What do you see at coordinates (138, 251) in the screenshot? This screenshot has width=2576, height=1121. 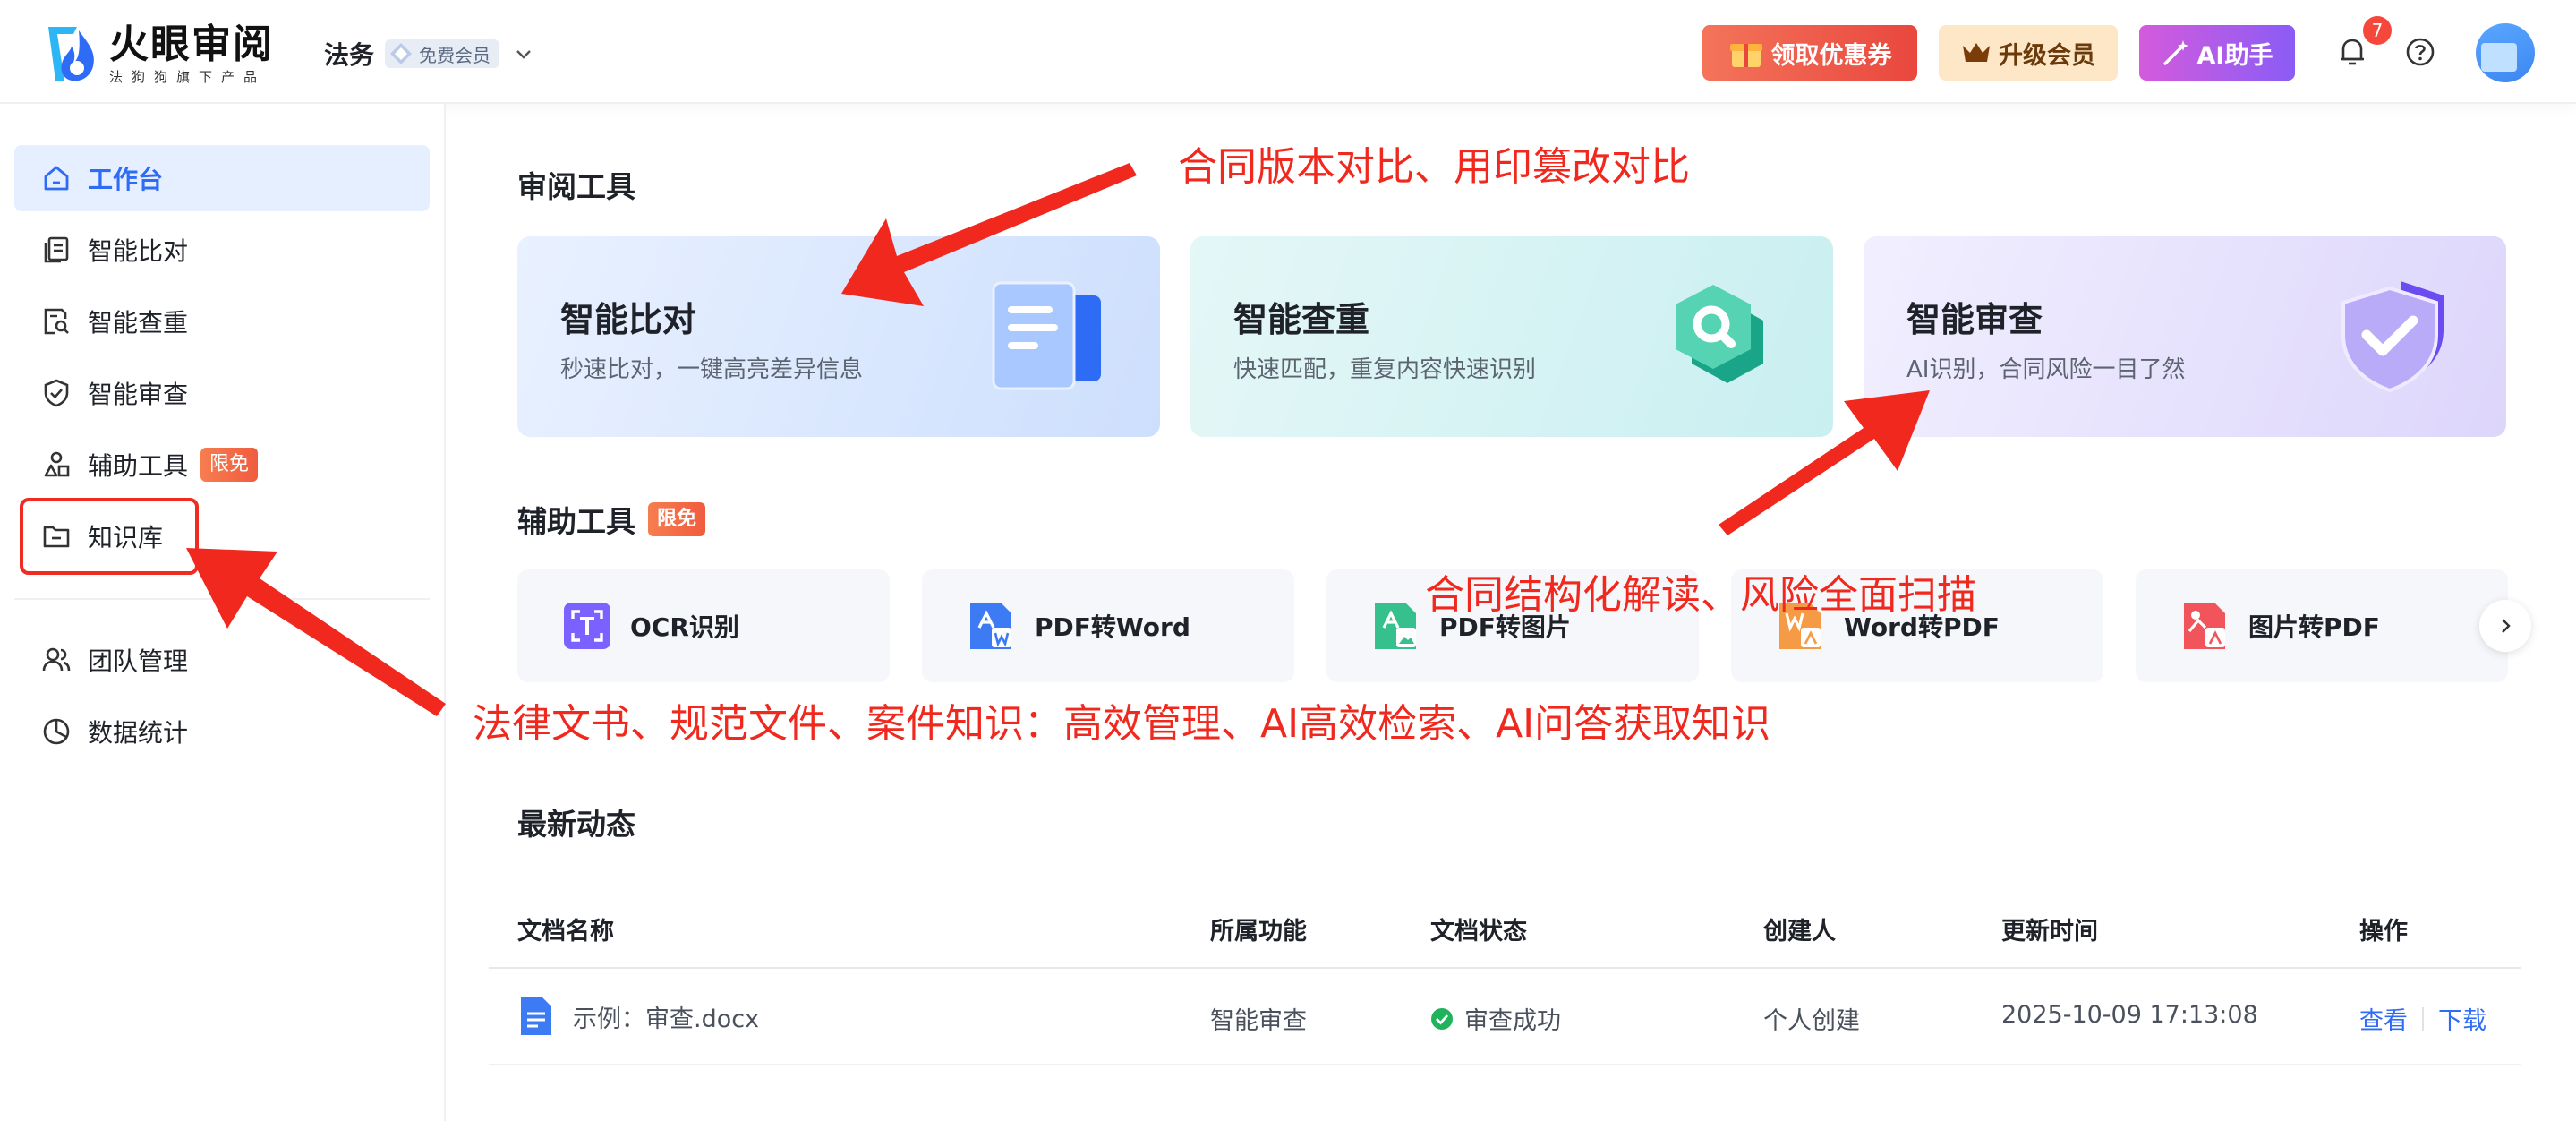 I see `sidebar-item-label: 智能比对` at bounding box center [138, 251].